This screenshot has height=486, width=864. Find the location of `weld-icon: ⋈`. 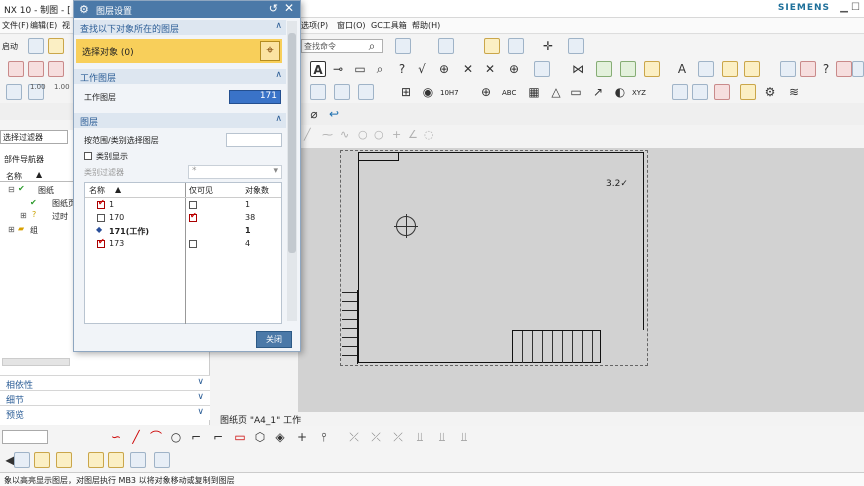

weld-icon: ⋈ is located at coordinates (578, 69).